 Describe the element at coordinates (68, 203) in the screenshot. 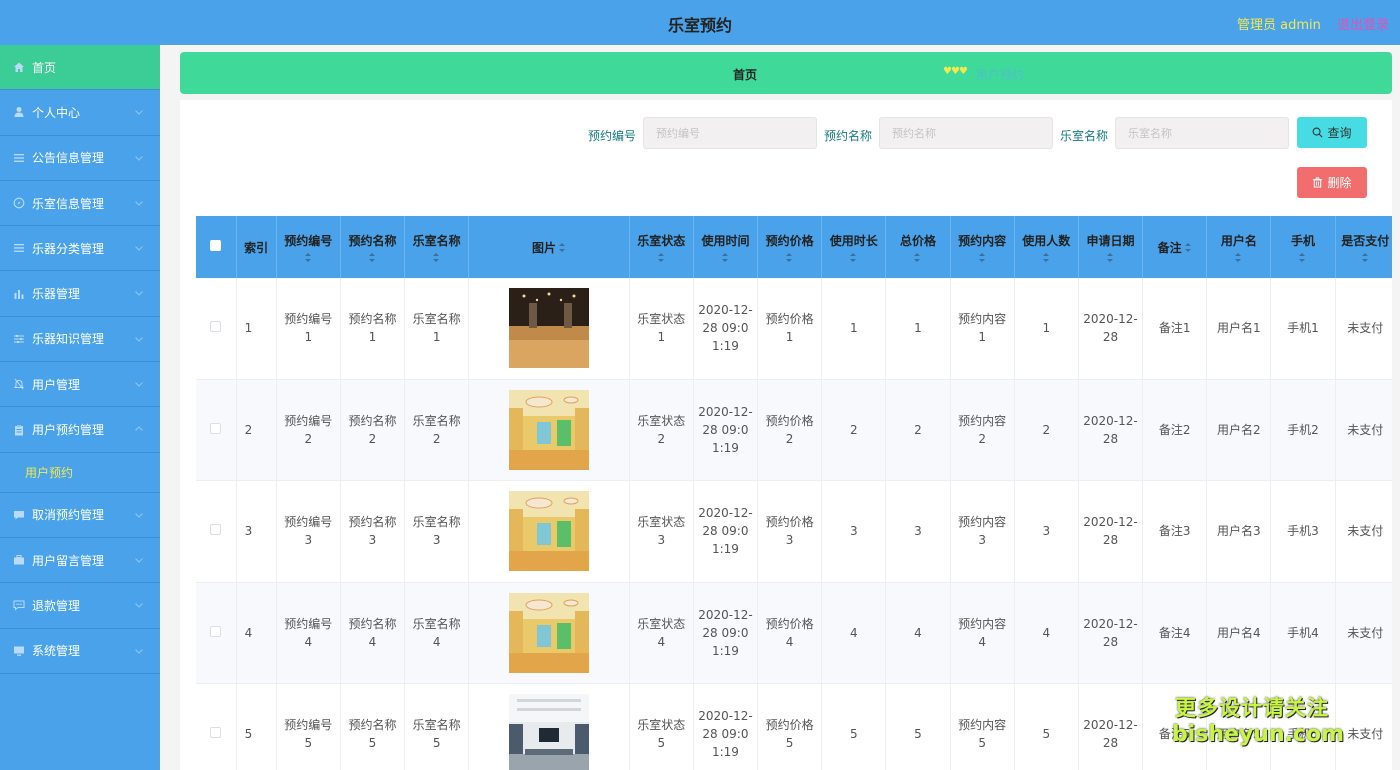

I see `sidebar-item-label: 乐室信息管理` at that location.